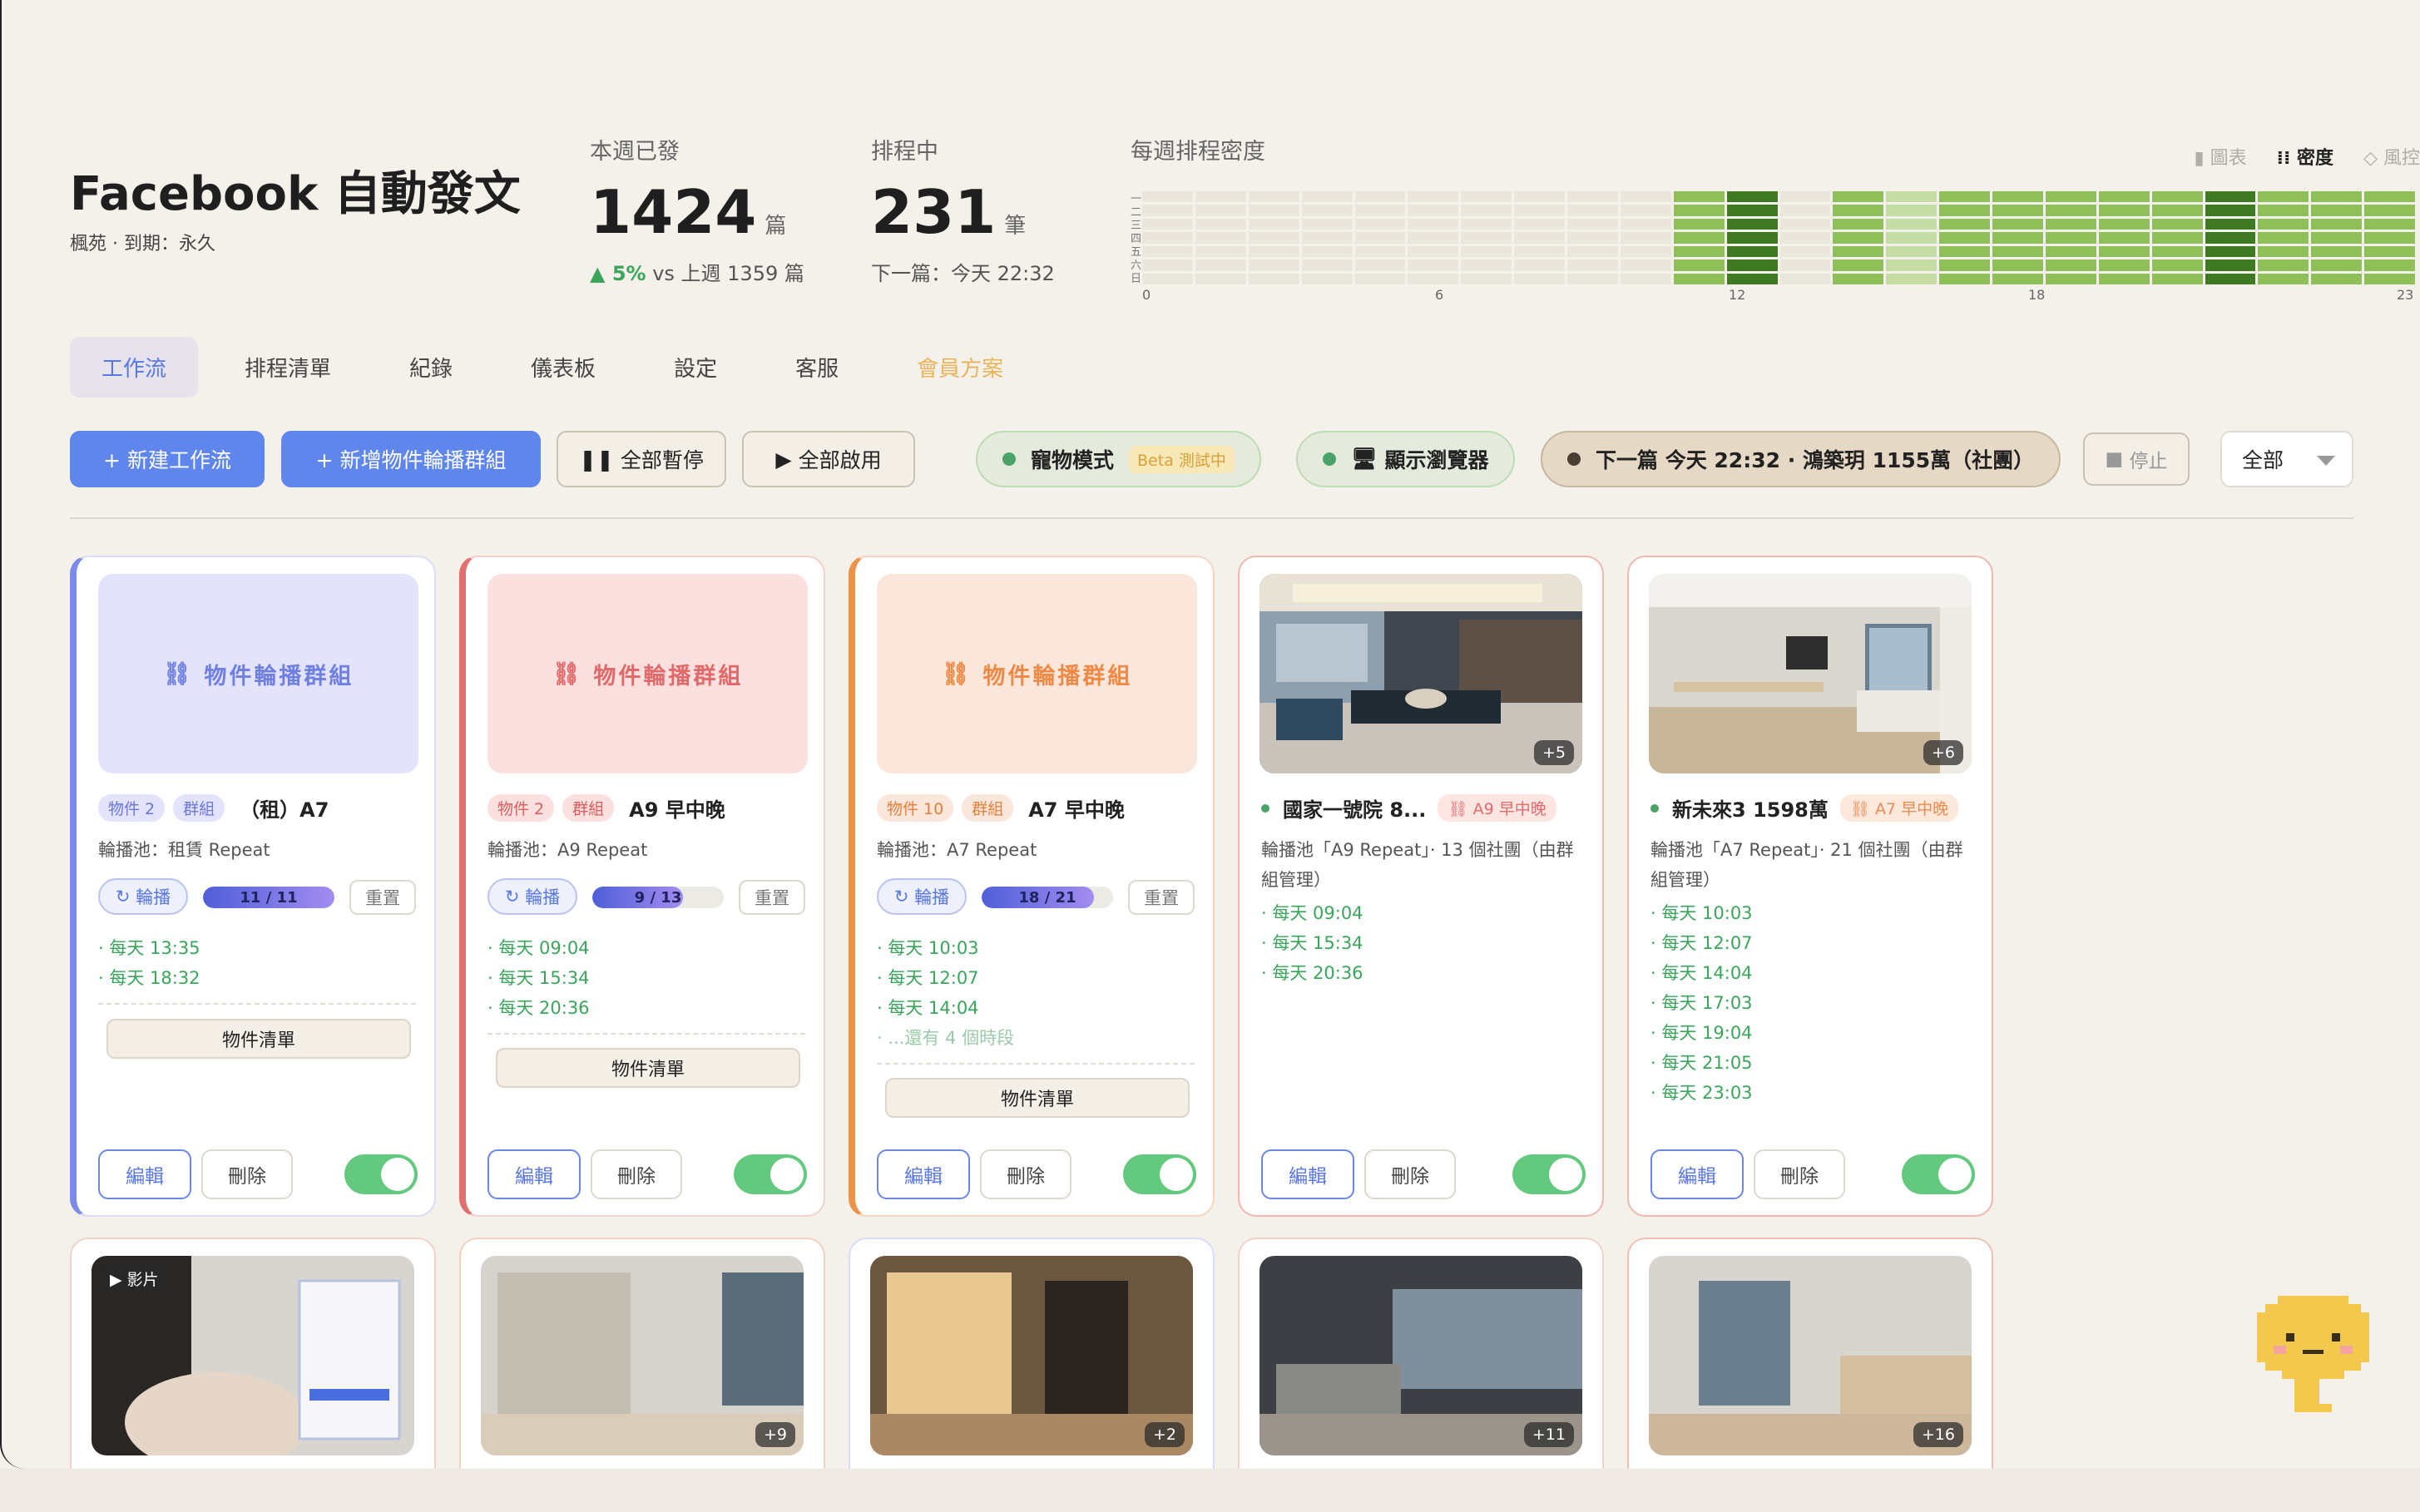 The image size is (2420, 1512). What do you see at coordinates (431, 367) in the screenshot?
I see `tab-logs: 紀錄` at bounding box center [431, 367].